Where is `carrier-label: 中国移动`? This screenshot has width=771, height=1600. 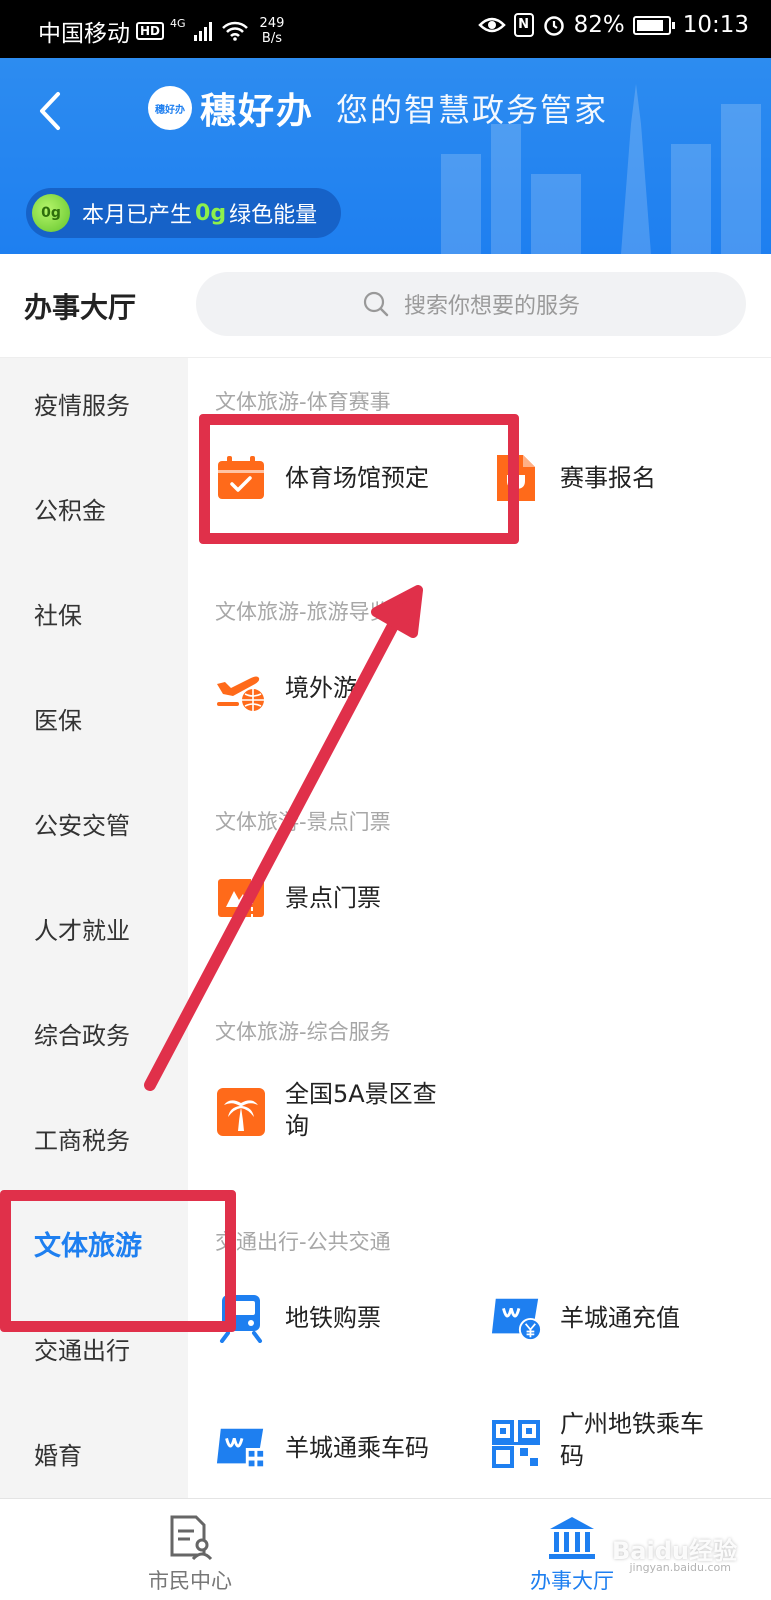
carrier-label: 中国移动 is located at coordinates (84, 34).